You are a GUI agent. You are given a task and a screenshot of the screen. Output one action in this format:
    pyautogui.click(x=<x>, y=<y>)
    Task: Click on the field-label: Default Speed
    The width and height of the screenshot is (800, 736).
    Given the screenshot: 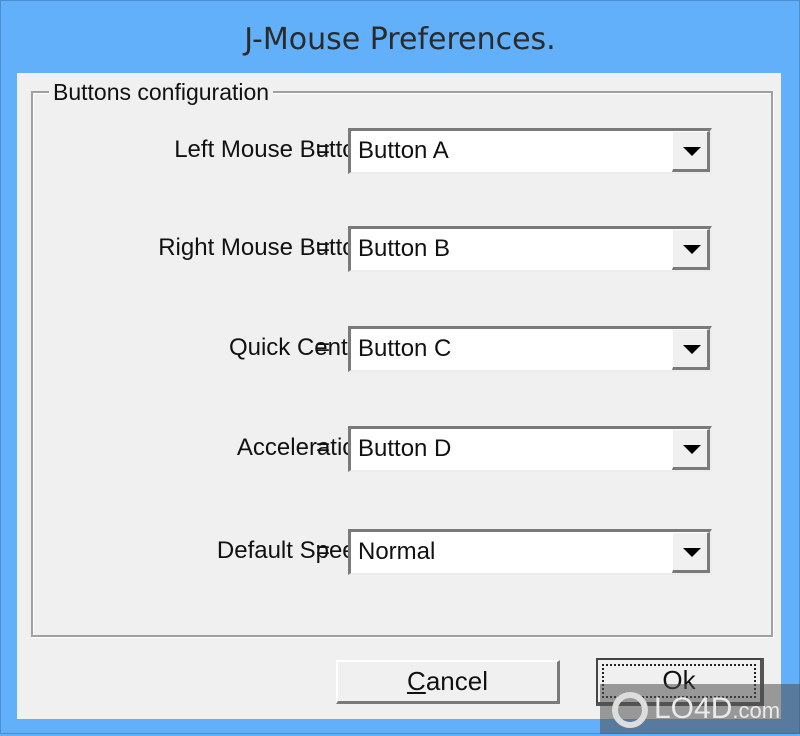 What is the action you would take?
    pyautogui.click(x=292, y=550)
    